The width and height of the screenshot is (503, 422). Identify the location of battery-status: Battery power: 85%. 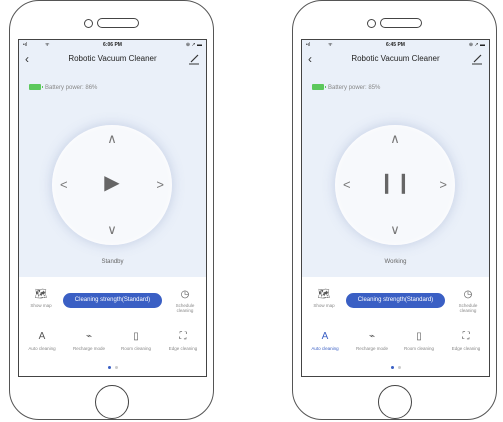
(346, 88).